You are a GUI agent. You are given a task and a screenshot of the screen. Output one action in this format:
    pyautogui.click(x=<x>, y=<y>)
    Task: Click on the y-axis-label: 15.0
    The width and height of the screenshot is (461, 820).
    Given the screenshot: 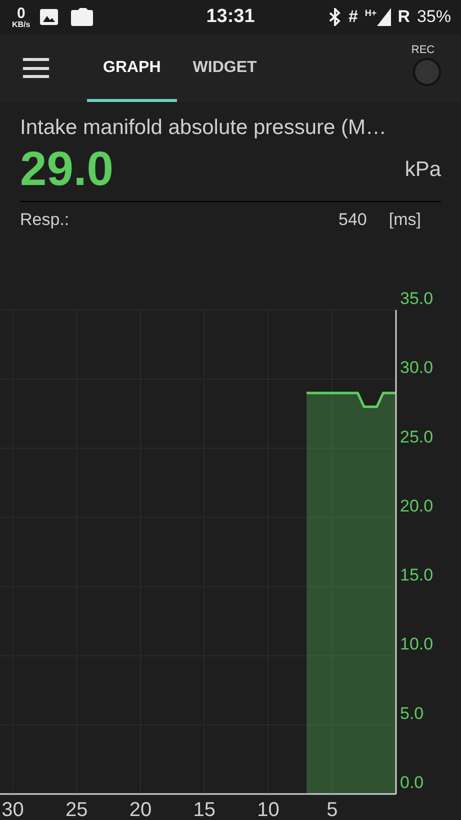 What is the action you would take?
    pyautogui.click(x=417, y=575)
    